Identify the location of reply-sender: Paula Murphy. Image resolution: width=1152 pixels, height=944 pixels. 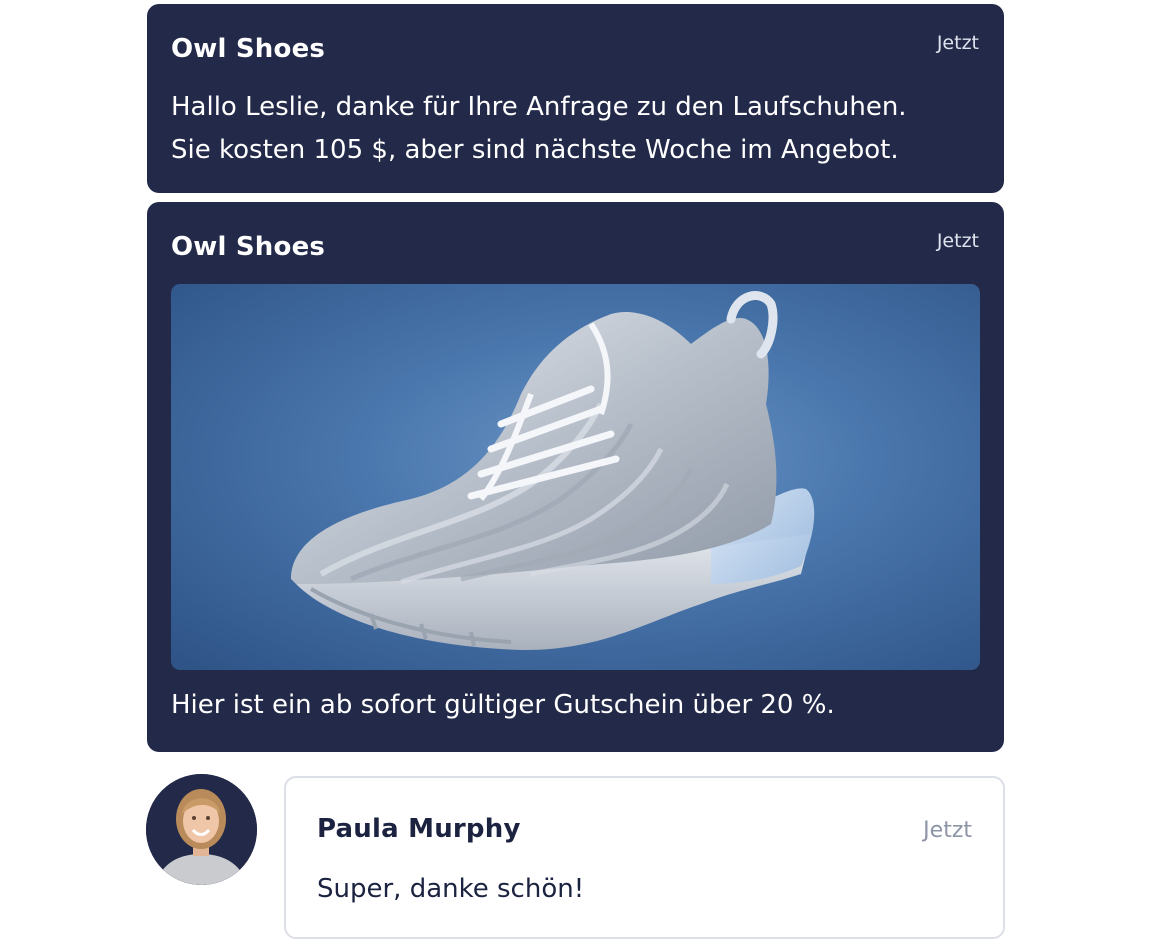
(419, 829).